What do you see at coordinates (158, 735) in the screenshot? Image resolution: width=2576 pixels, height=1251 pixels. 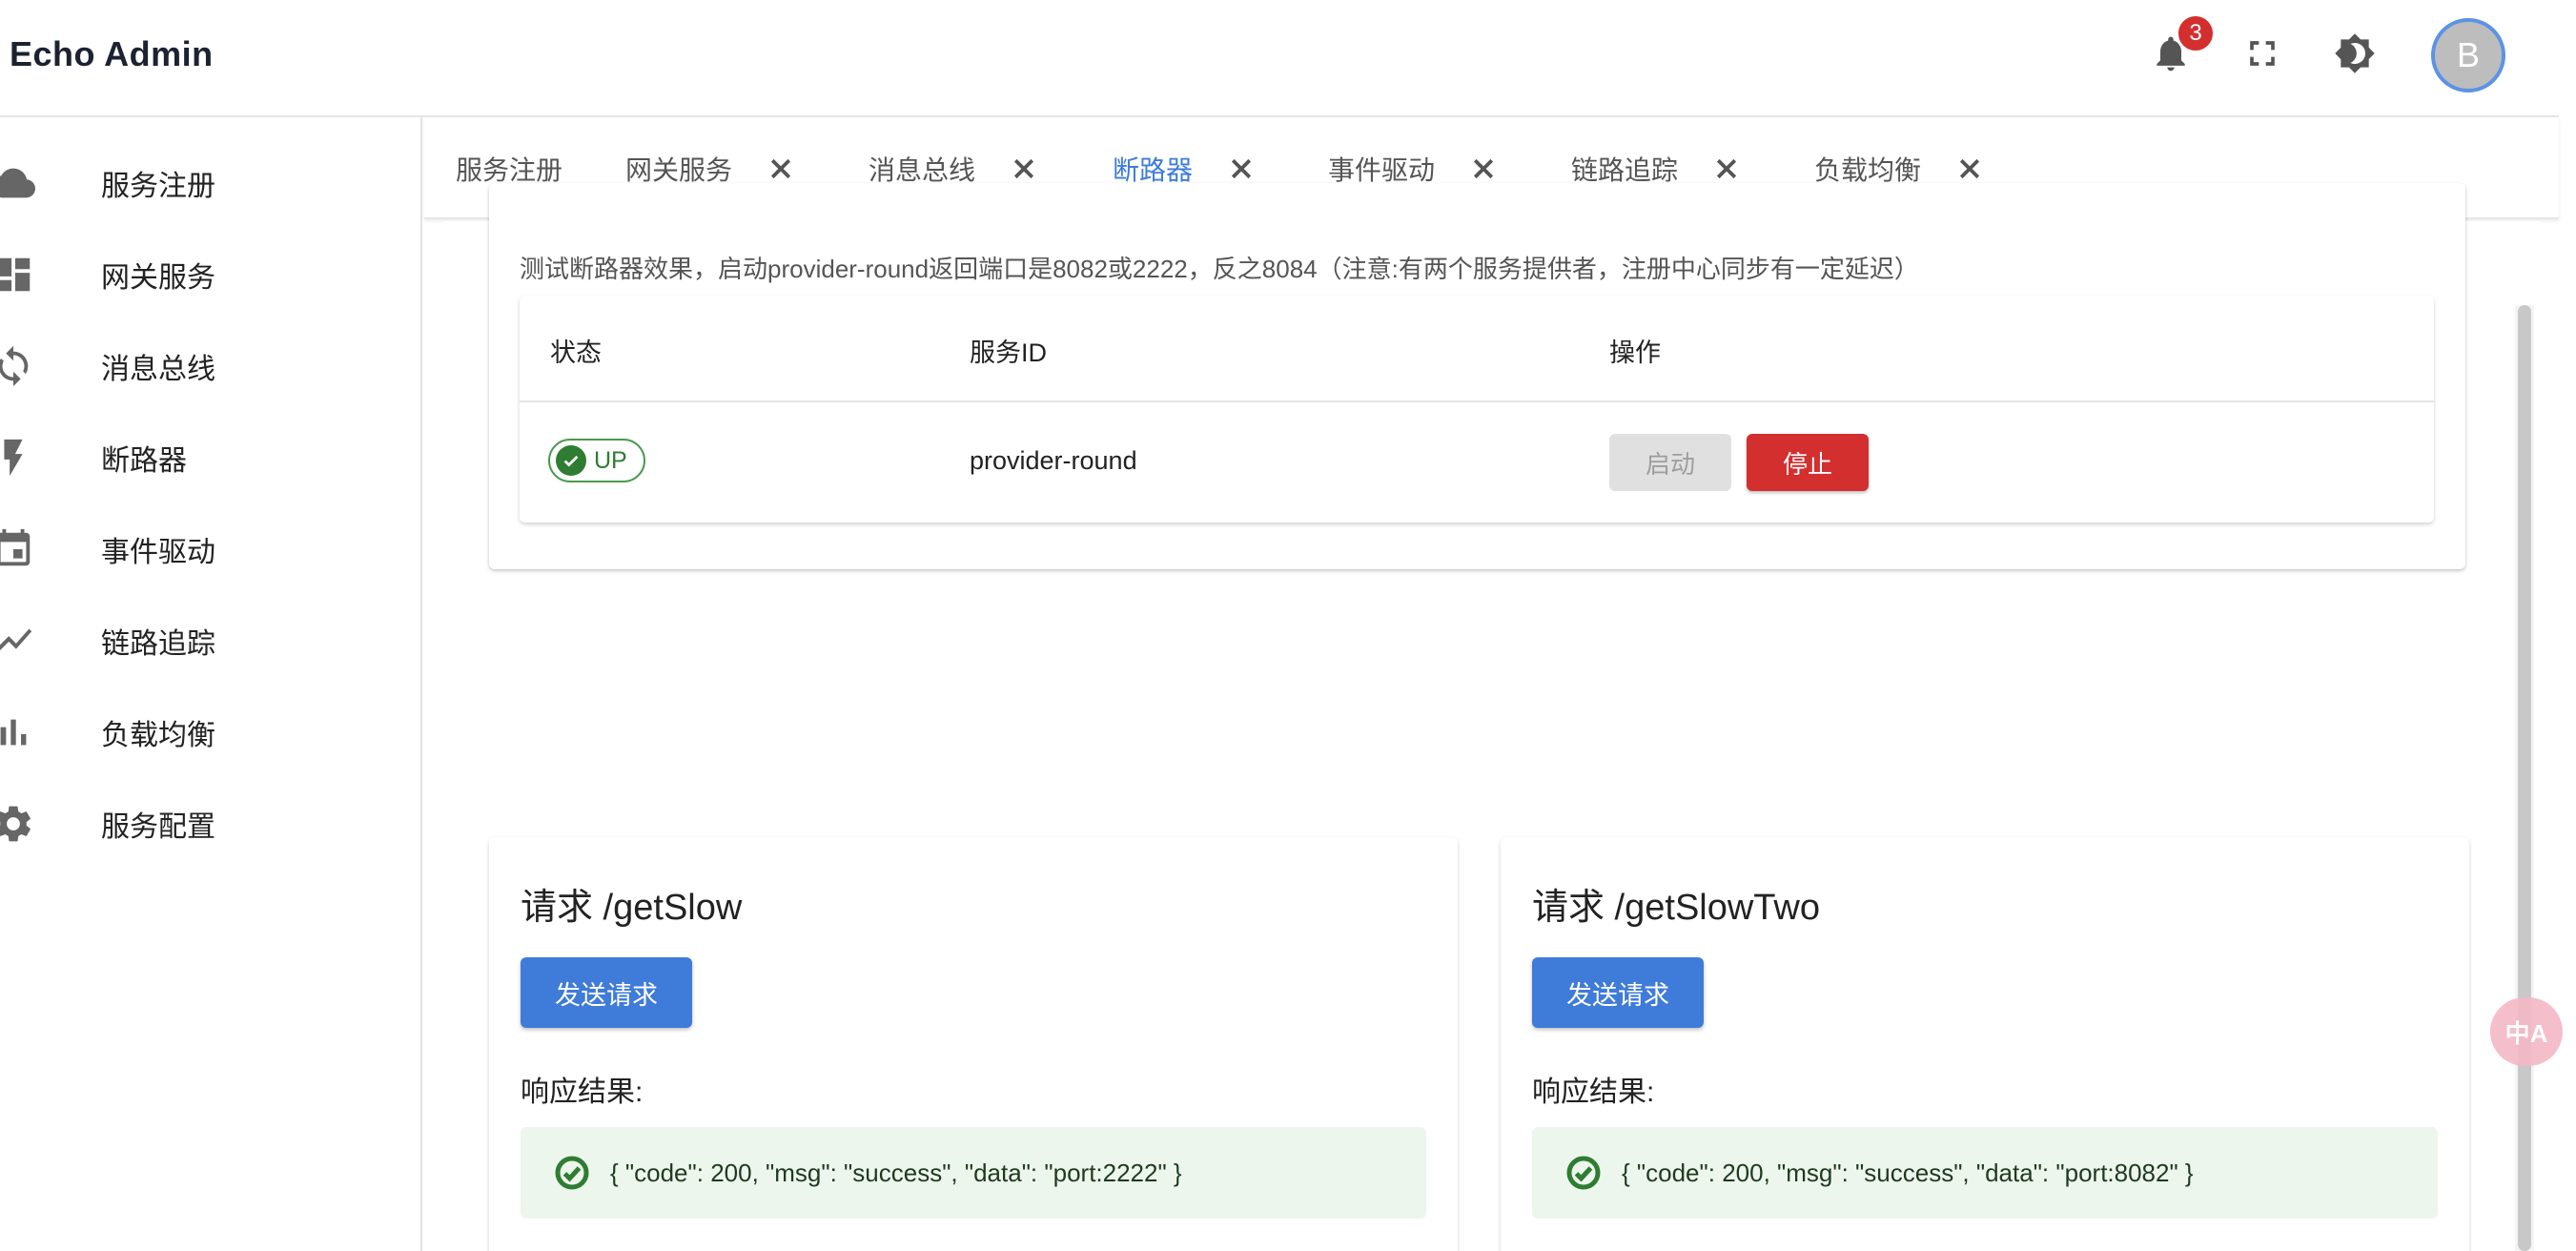 I see `sidebar-item-label: 负载均衡` at bounding box center [158, 735].